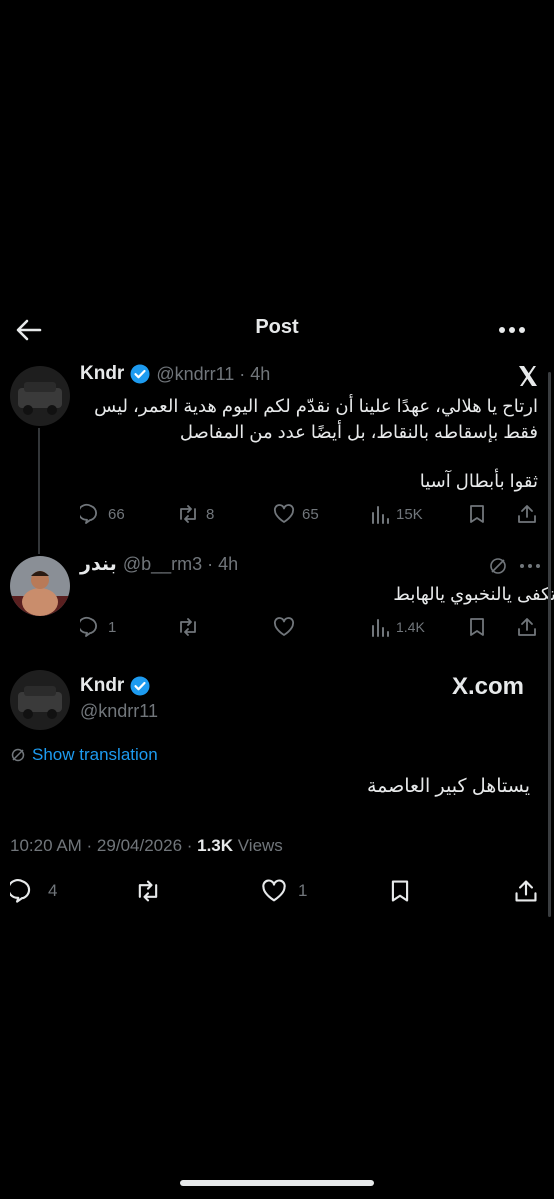  What do you see at coordinates (549, 644) in the screenshot?
I see `scrollbar` at bounding box center [549, 644].